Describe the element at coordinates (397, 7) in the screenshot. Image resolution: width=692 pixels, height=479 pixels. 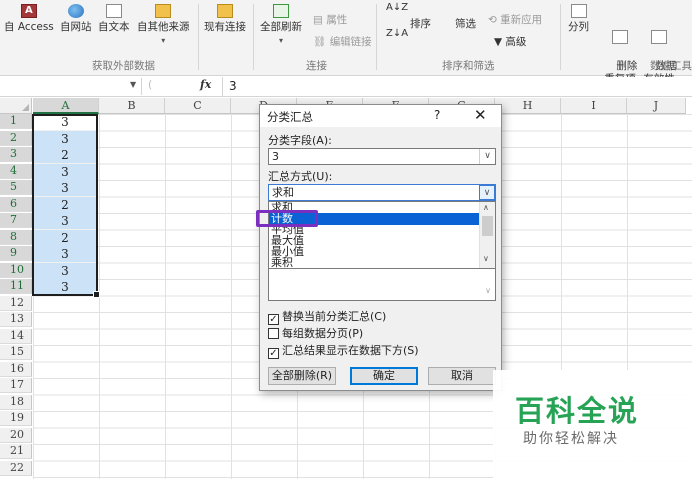
I see `sort-asc-button: A↓Z` at that location.